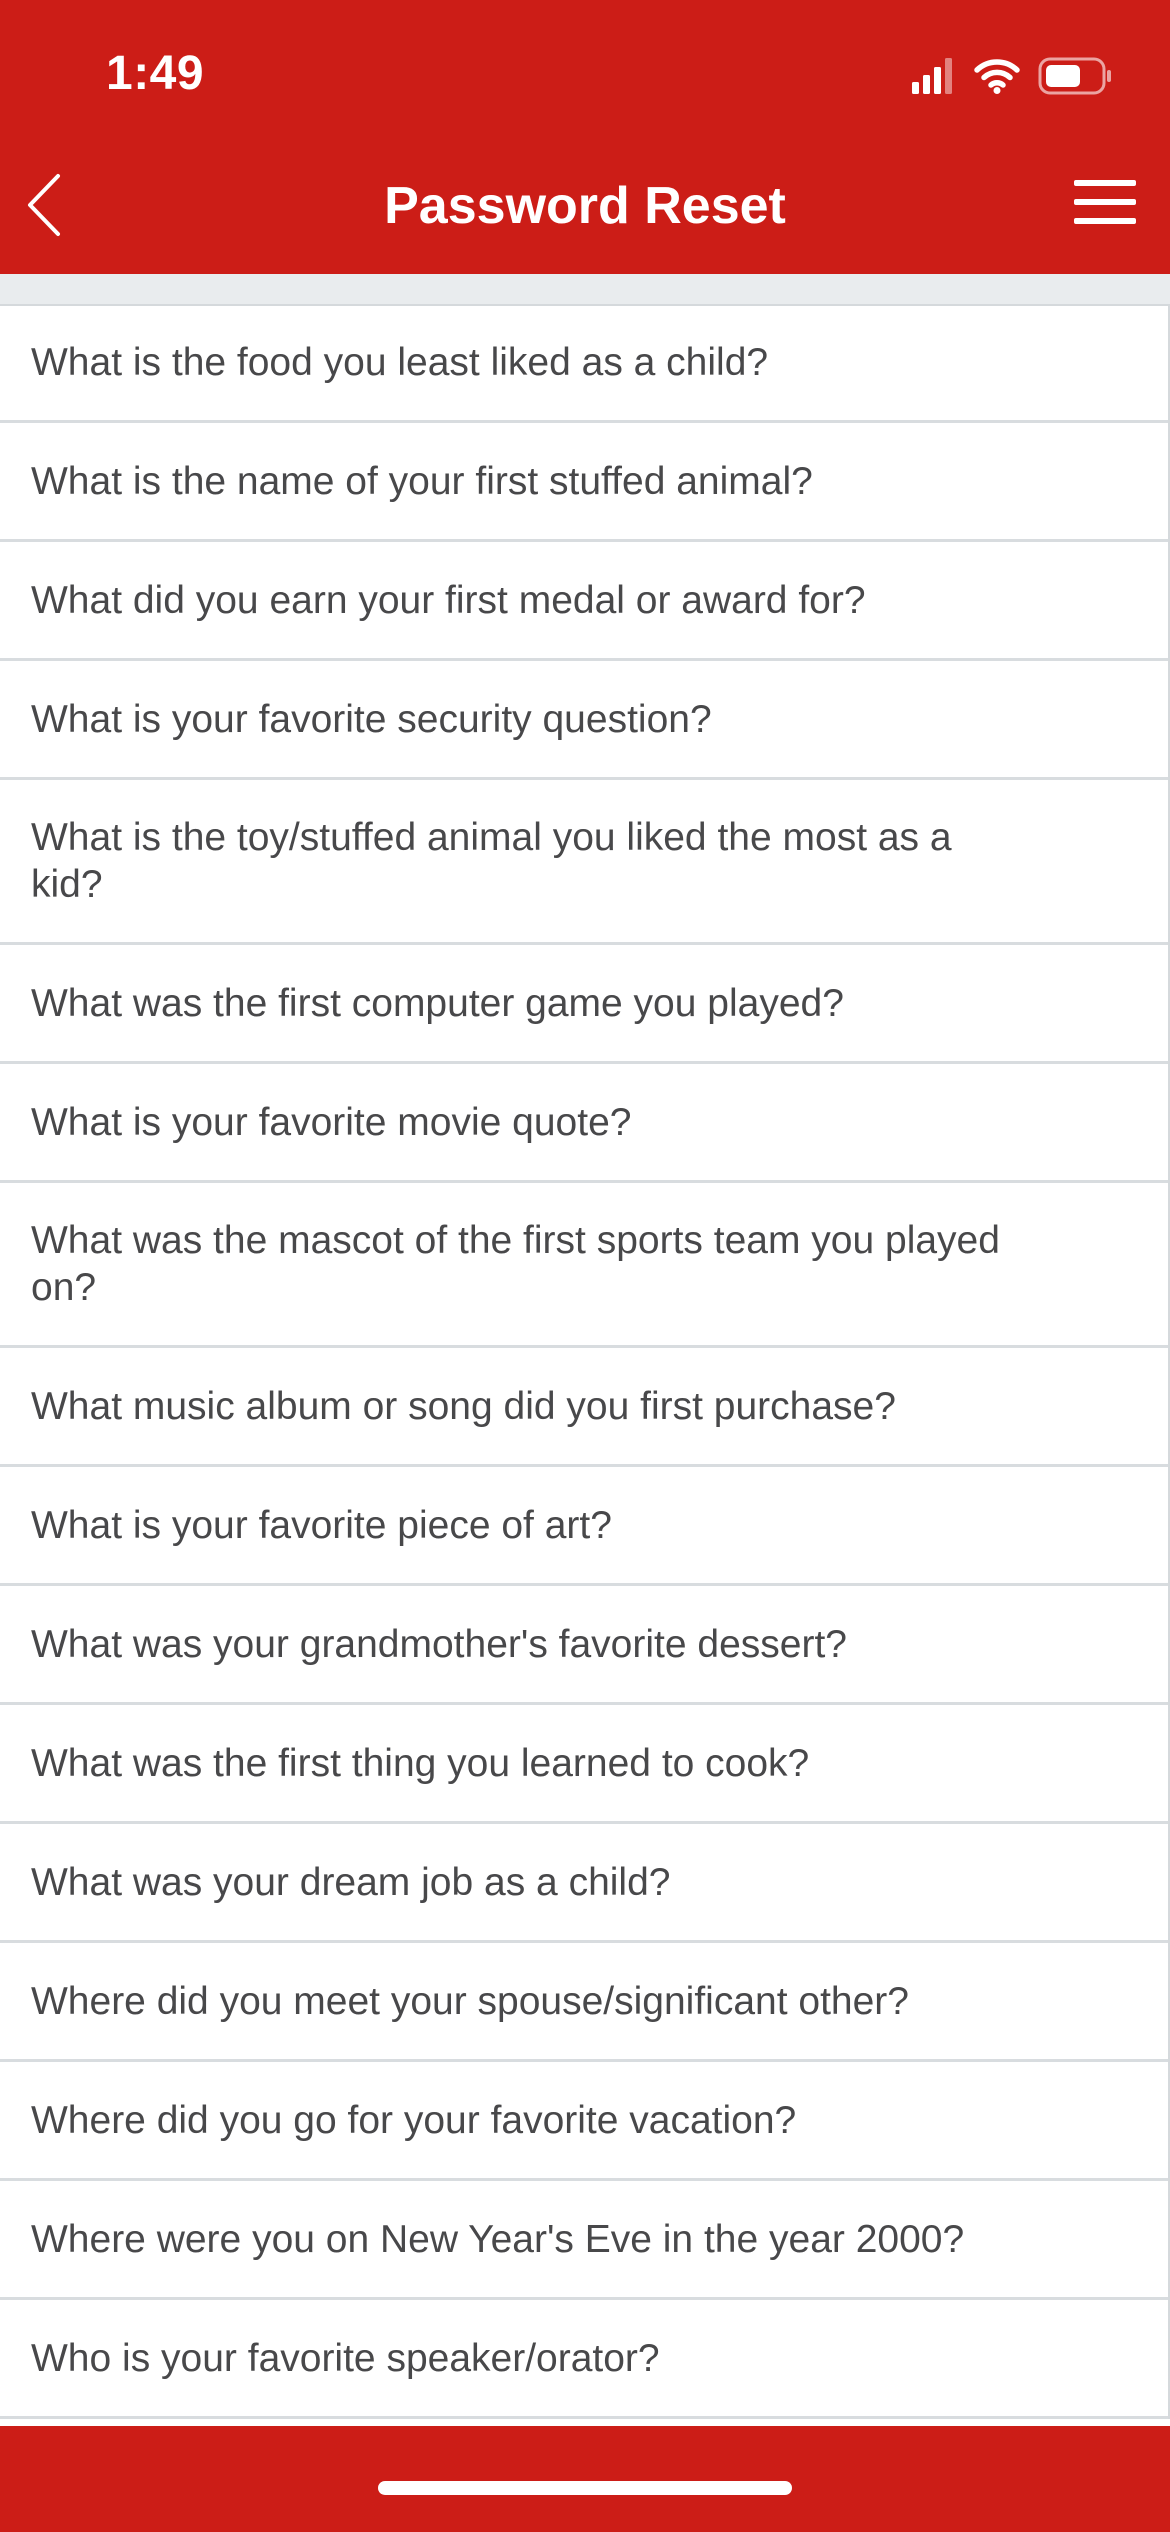 The image size is (1170, 2532). What do you see at coordinates (932, 76) in the screenshot?
I see `cellular-signal-icon` at bounding box center [932, 76].